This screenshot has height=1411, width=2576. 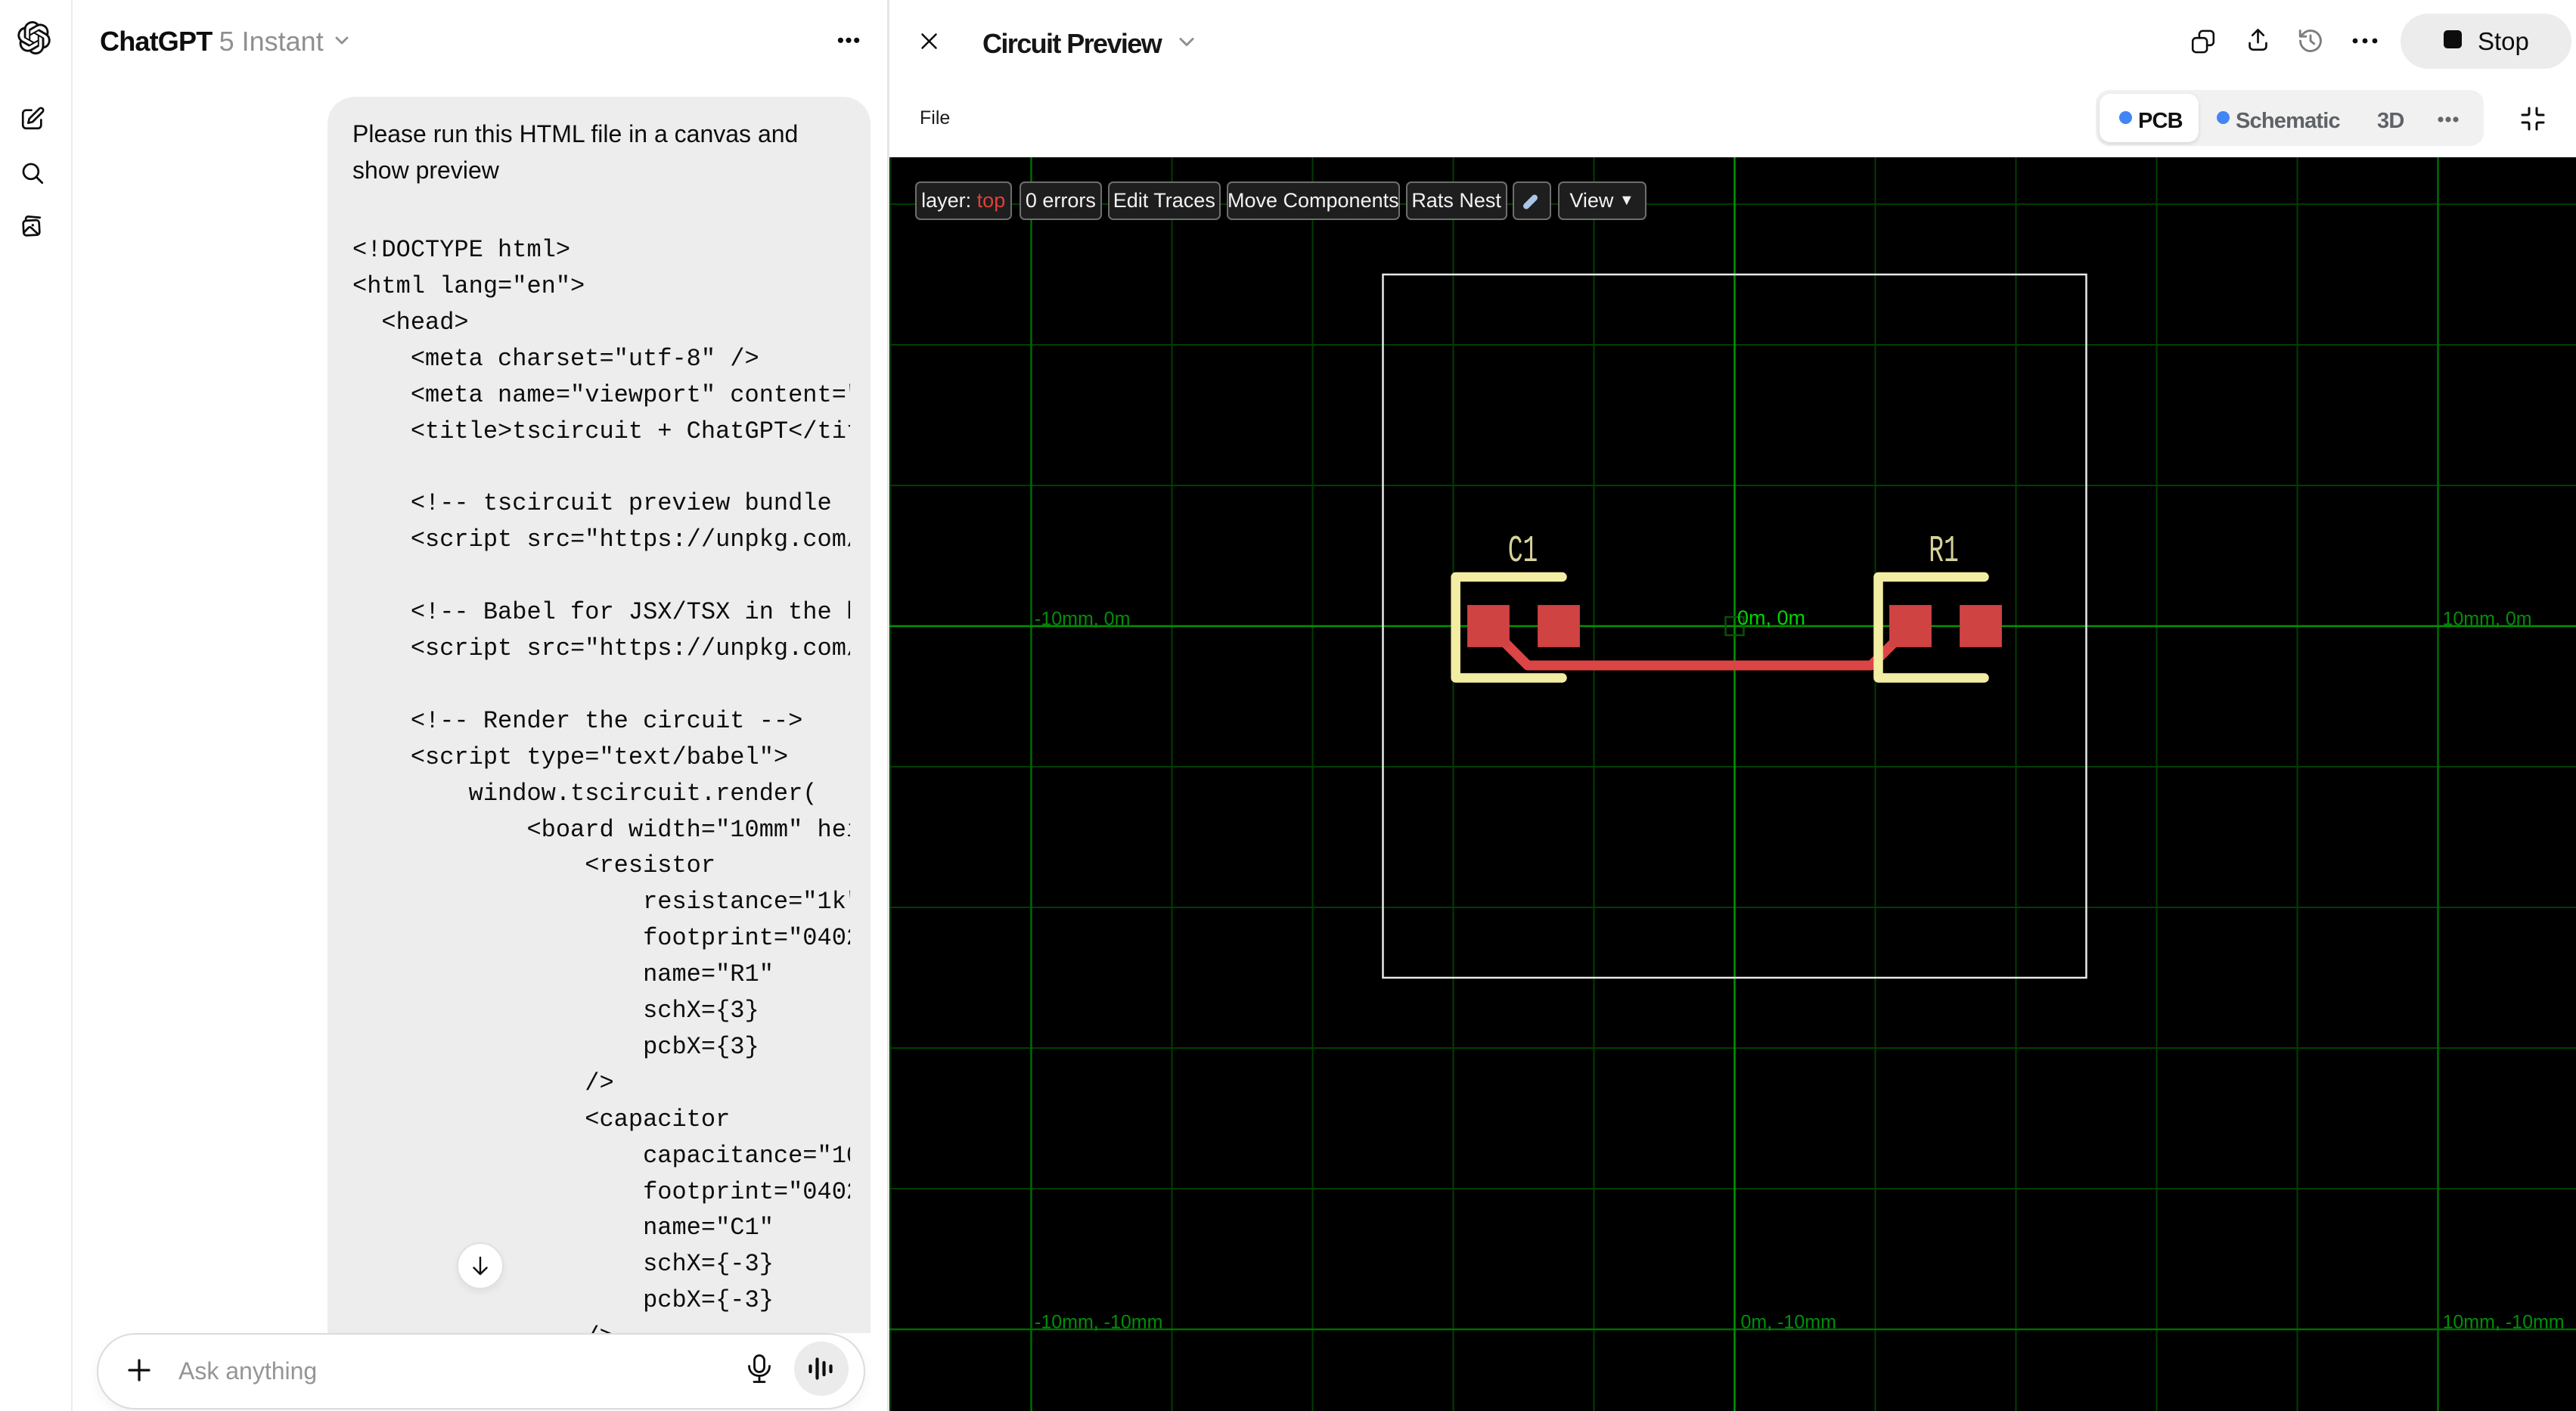 I want to click on svg-text: 10mm, 0m, so click(x=2487, y=619).